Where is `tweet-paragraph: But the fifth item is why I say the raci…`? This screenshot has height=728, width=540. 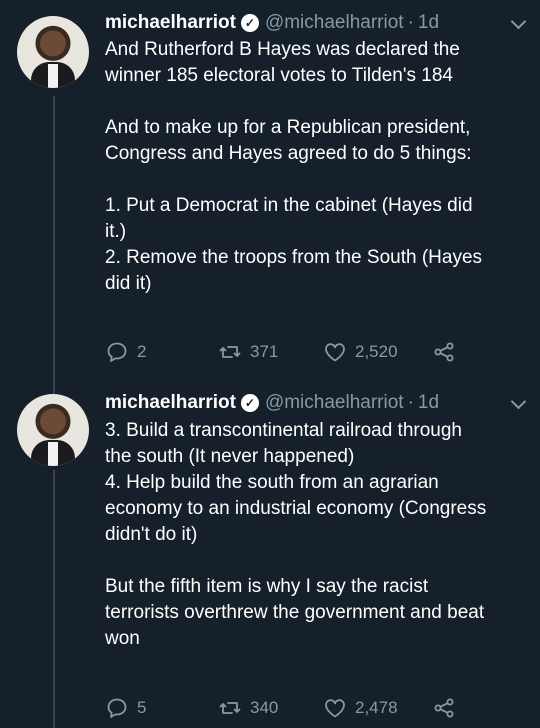 tweet-paragraph: But the fifth item is why I say the raci… is located at coordinates (320, 613).